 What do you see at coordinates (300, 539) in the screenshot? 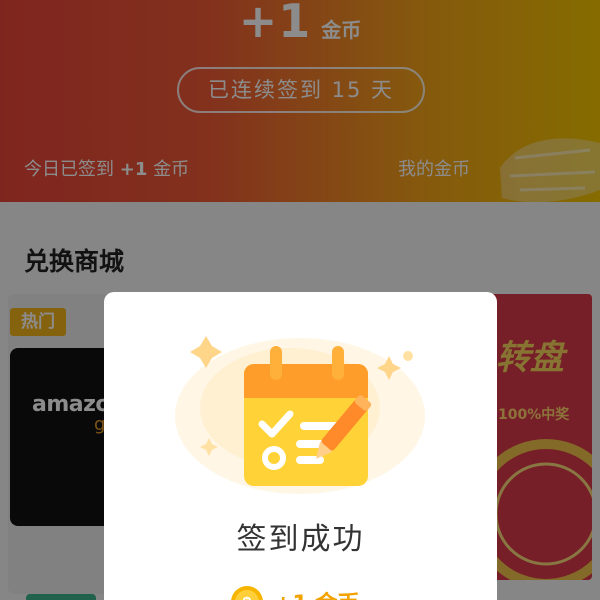
I see `dialog-title: 签到成功` at bounding box center [300, 539].